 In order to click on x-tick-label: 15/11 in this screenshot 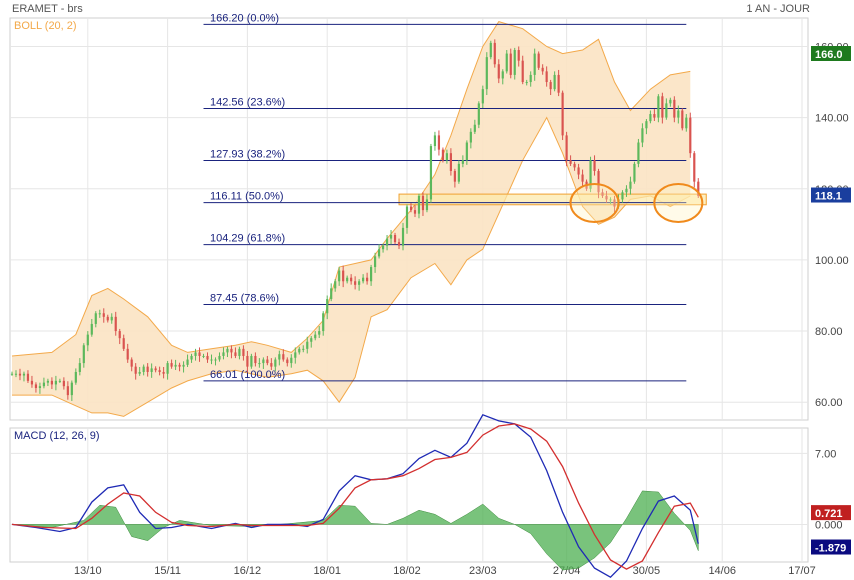, I will do `click(167, 571)`.